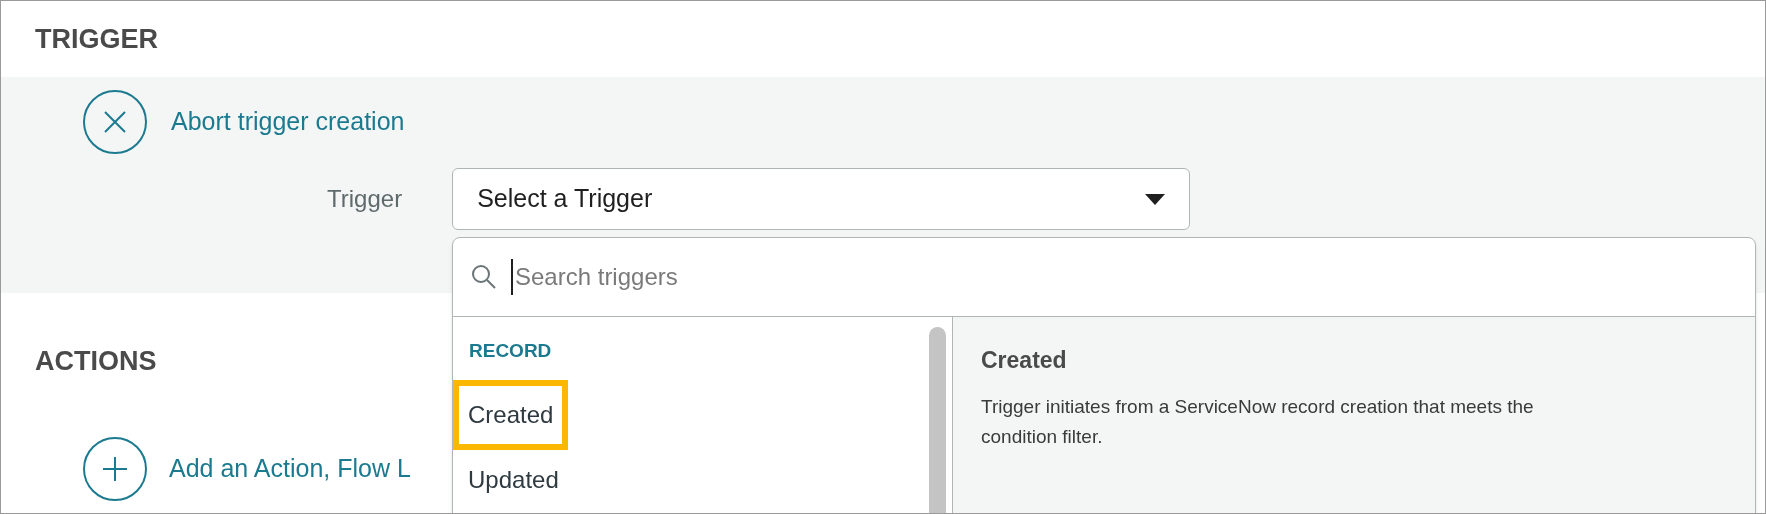 This screenshot has height=514, width=1766. What do you see at coordinates (510, 351) in the screenshot?
I see `group-heading: RECORD` at bounding box center [510, 351].